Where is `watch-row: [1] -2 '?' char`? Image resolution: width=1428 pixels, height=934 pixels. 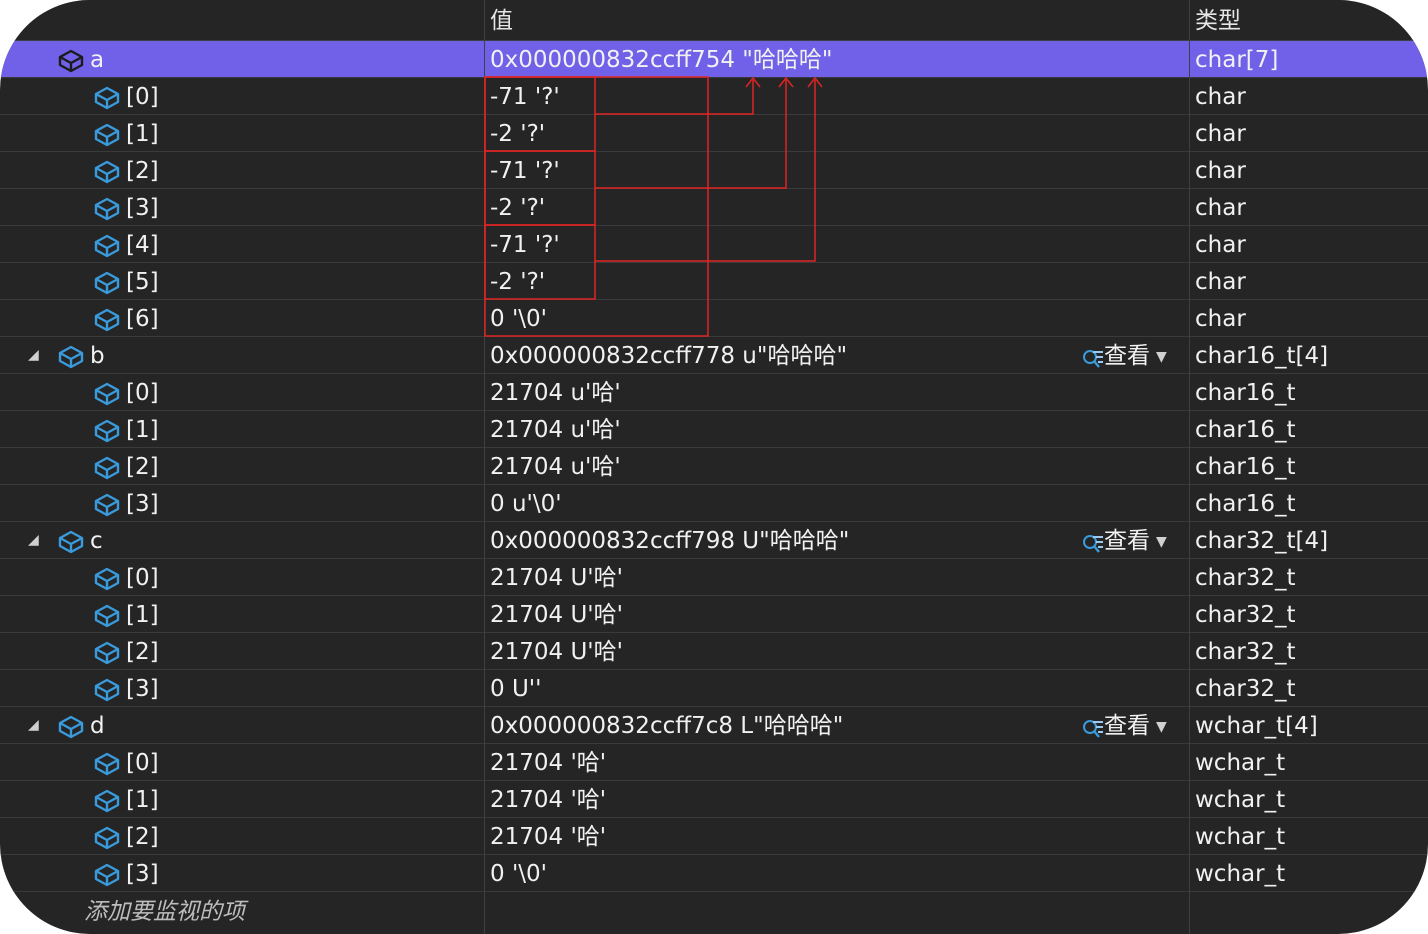
watch-row: [1] -2 '?' char is located at coordinates (714, 133).